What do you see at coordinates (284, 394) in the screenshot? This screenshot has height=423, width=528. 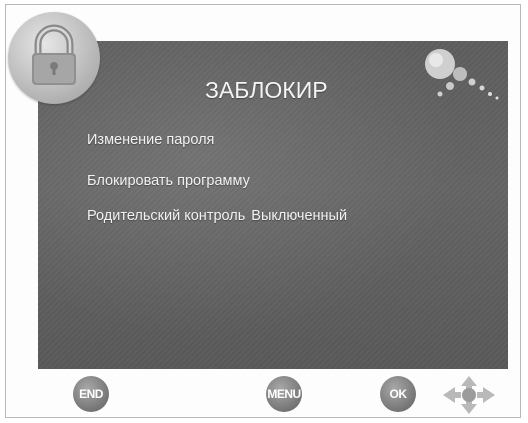 I see `menu-button: MENU` at bounding box center [284, 394].